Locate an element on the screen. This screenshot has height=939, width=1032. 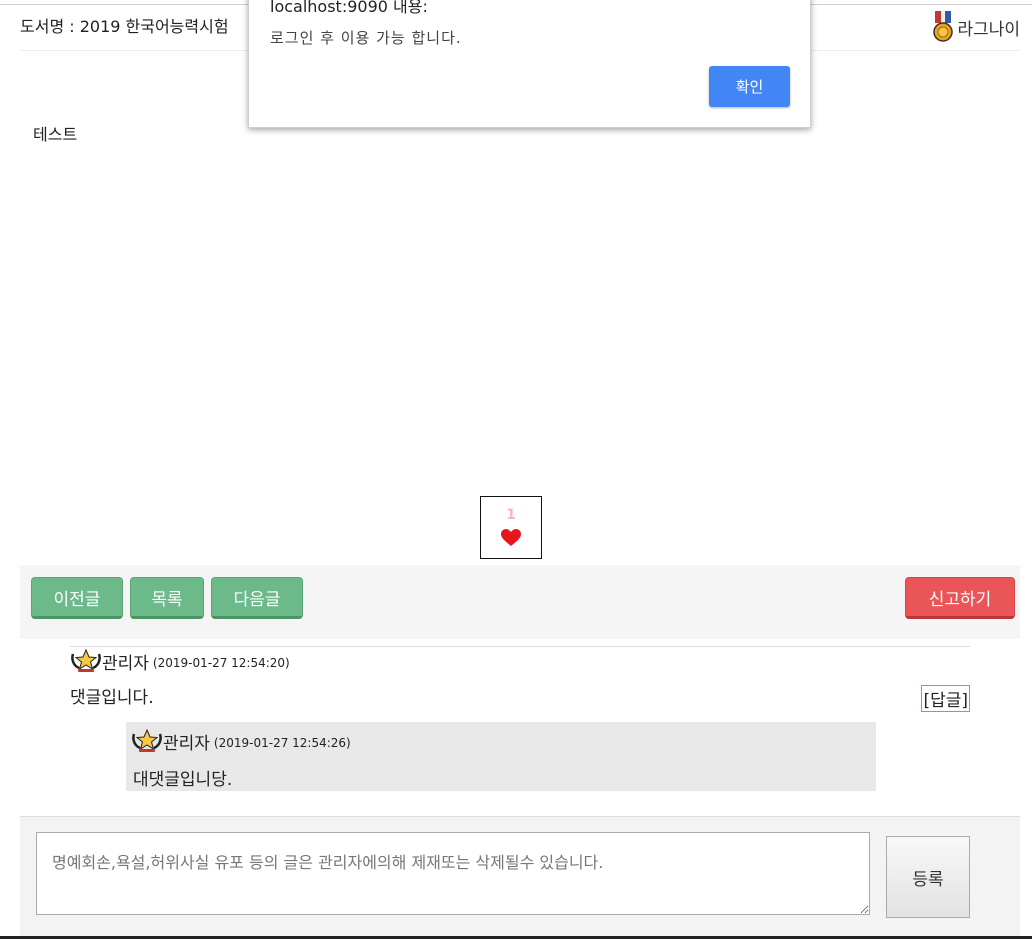
dialog-title: localhost:9090 내용: is located at coordinates (349, 8).